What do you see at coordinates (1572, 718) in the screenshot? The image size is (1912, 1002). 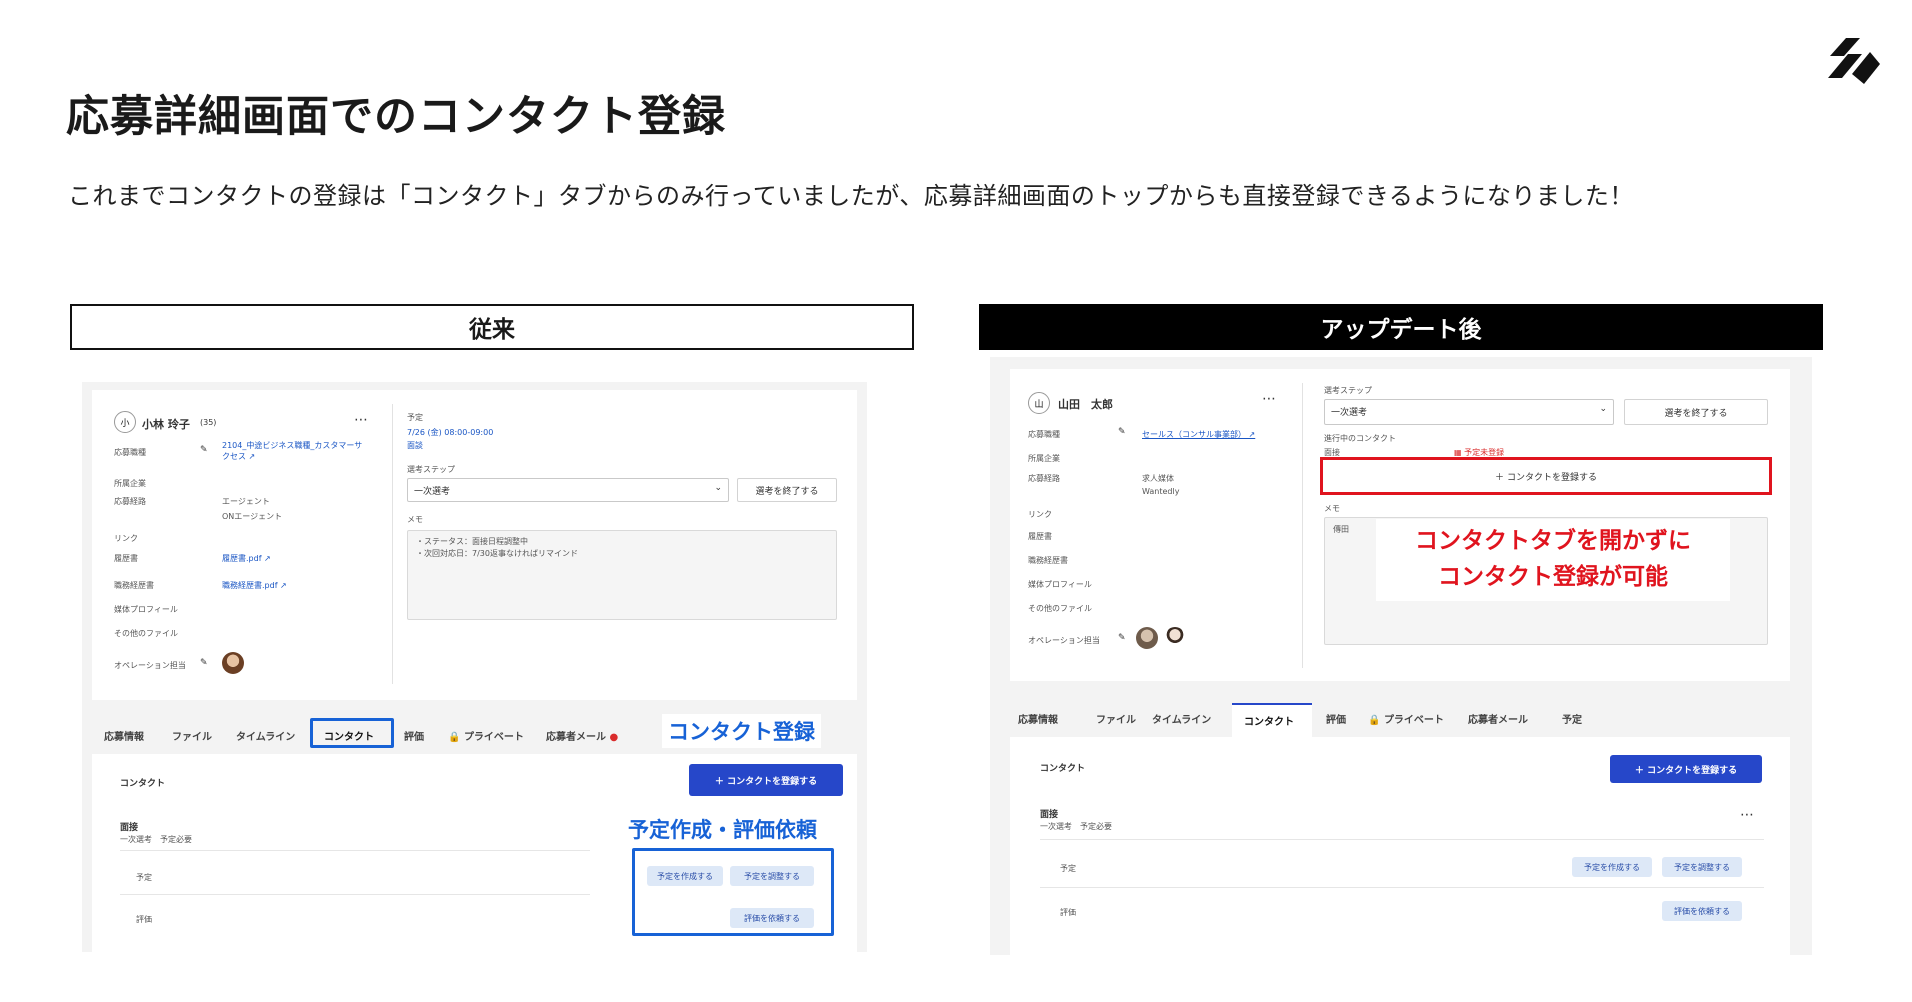 I see `tab-schedule: 予定` at bounding box center [1572, 718].